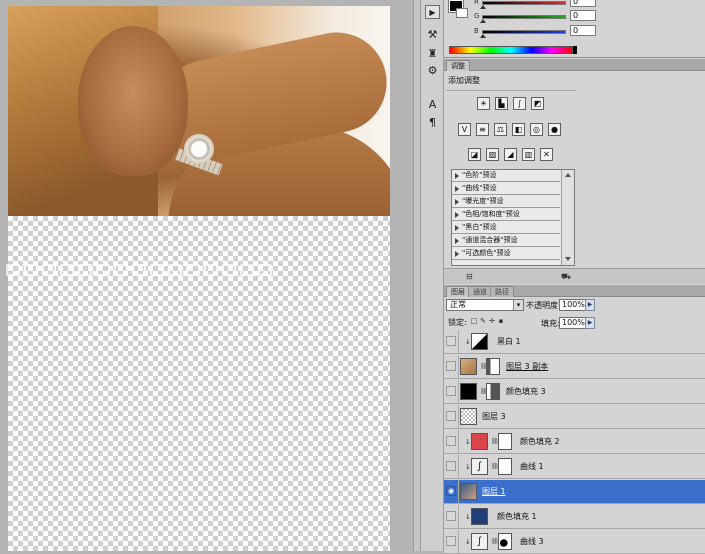  Describe the element at coordinates (462, 13) in the screenshot. I see `background-color-swatch` at that location.